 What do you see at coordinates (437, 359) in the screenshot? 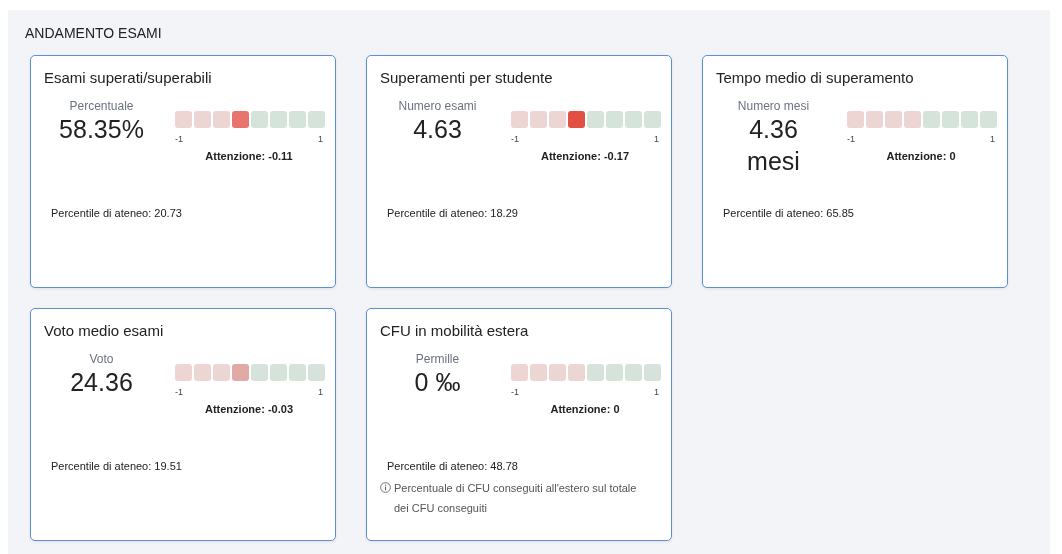
I see `unit-label: Permille` at bounding box center [437, 359].